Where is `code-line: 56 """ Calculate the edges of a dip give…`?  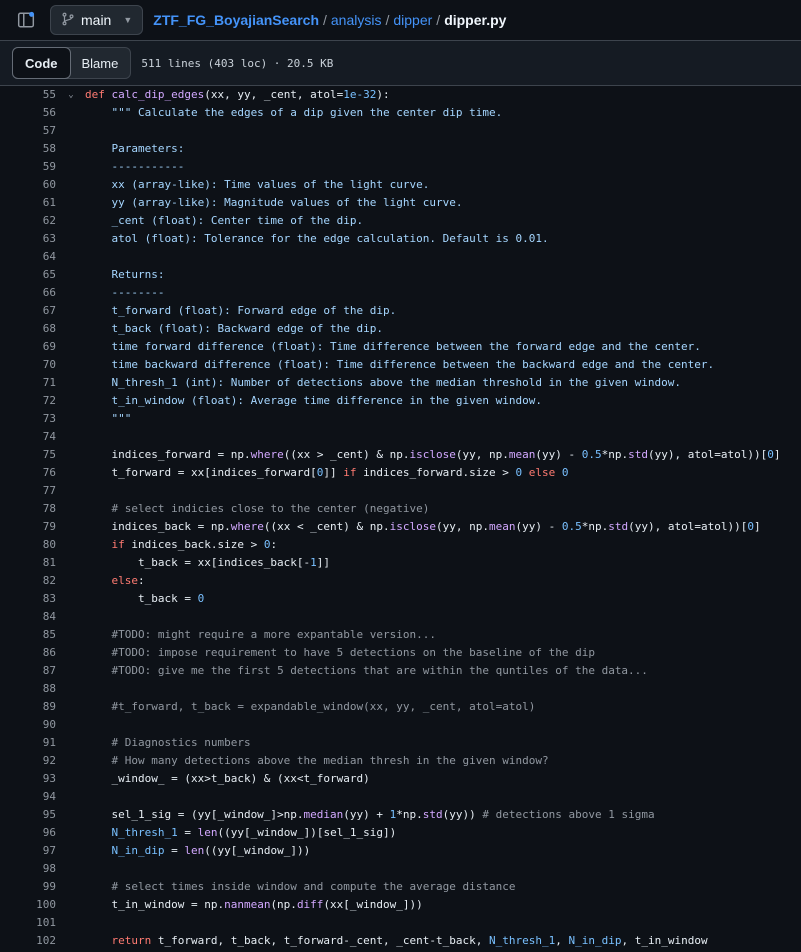
code-line: 56 """ Calculate the edges of a dip give… is located at coordinates (400, 113).